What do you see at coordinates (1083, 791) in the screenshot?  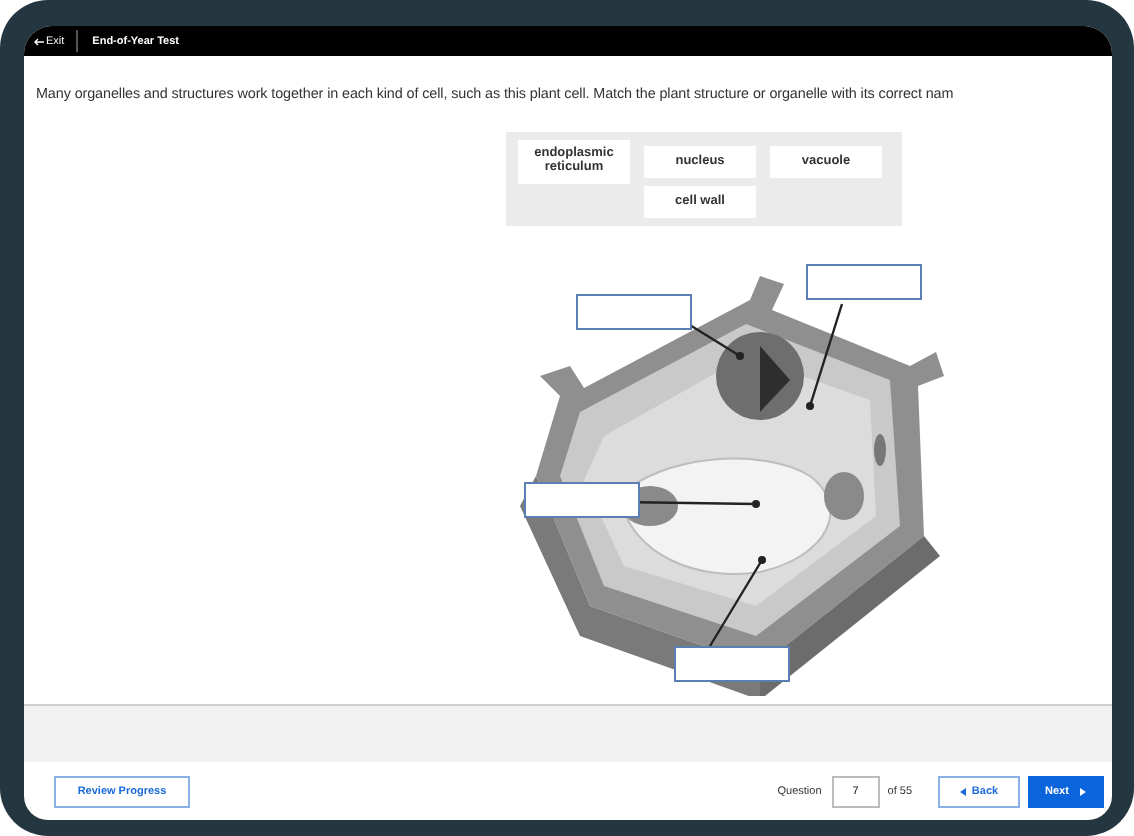 I see `triangle-right-icon` at bounding box center [1083, 791].